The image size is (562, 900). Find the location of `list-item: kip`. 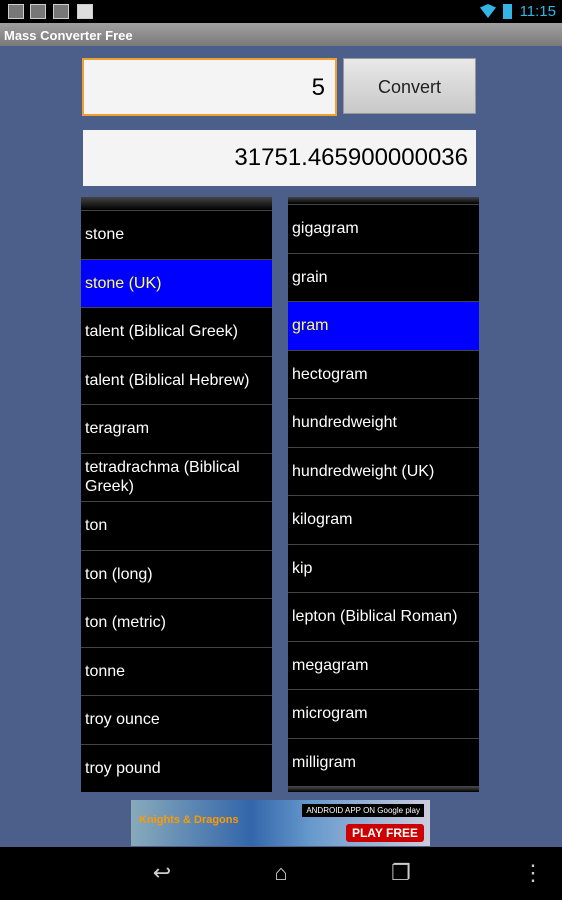

list-item: kip is located at coordinates (383, 568).